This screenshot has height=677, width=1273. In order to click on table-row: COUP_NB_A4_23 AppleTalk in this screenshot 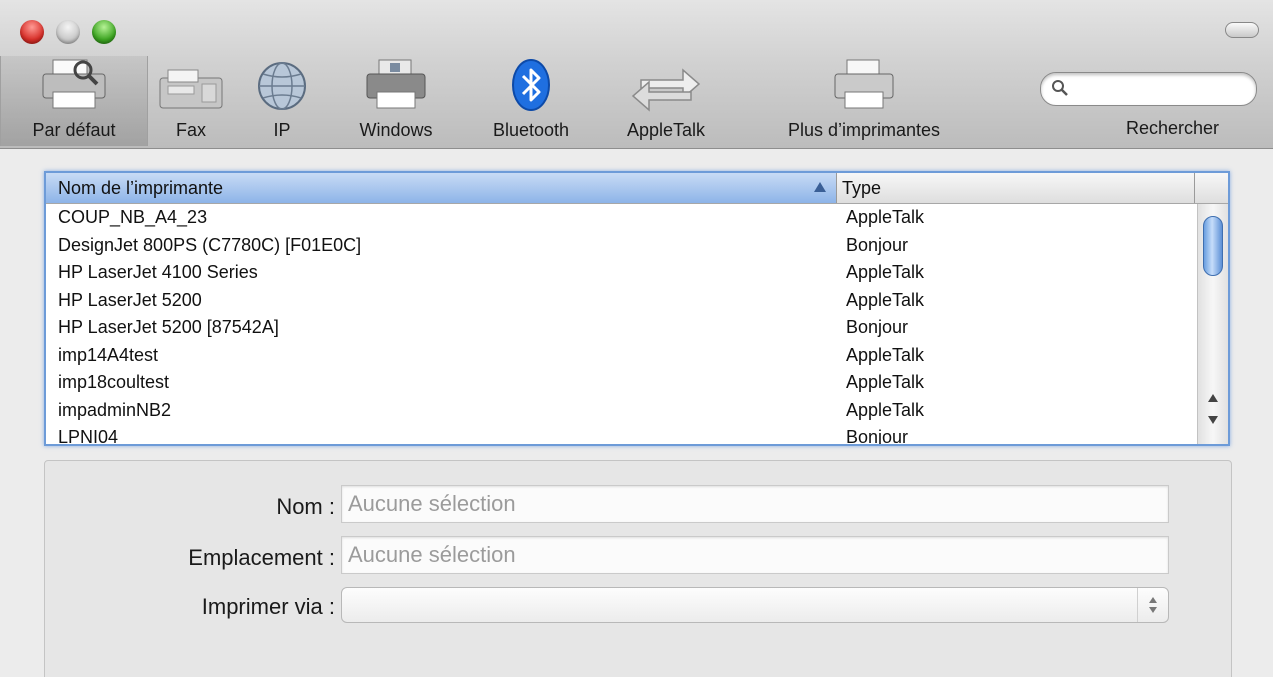, I will do `click(621, 218)`.